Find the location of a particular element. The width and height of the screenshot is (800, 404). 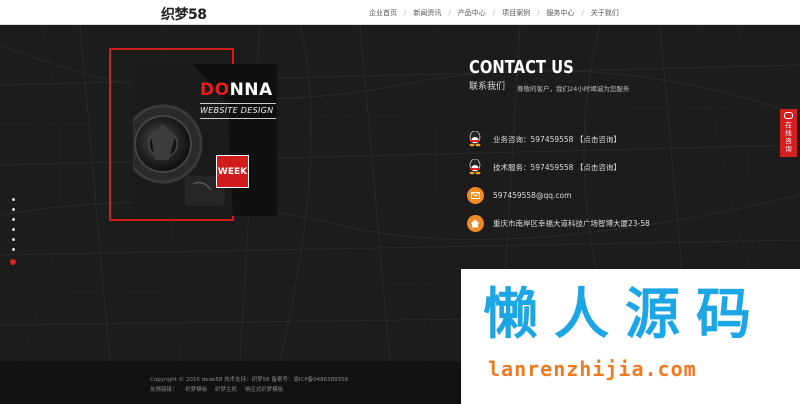

contact-row-text: 重庆市南岸区幸福大道科技广场智博大厦23-58 is located at coordinates (571, 223).